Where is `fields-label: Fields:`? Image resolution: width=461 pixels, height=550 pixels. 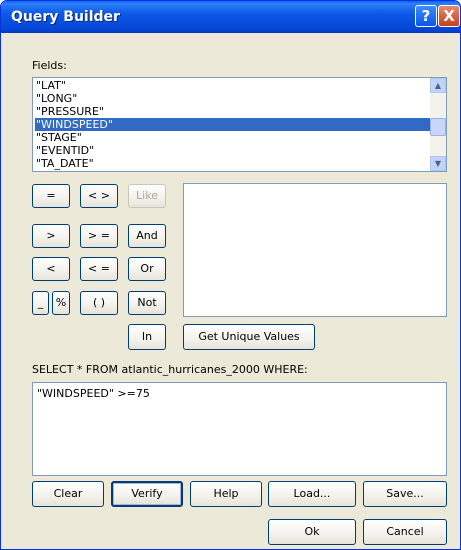
fields-label: Fields: is located at coordinates (49, 65).